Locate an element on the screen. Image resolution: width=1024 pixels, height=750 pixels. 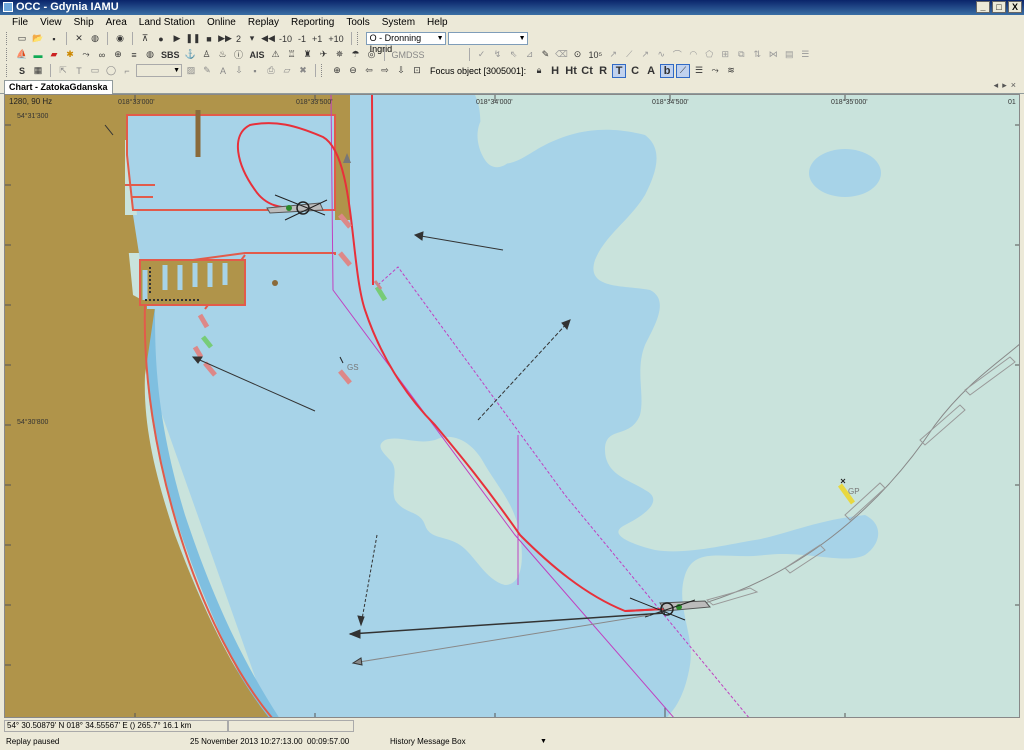
pointer-icon: ⇱ is located at coordinates (63, 71).